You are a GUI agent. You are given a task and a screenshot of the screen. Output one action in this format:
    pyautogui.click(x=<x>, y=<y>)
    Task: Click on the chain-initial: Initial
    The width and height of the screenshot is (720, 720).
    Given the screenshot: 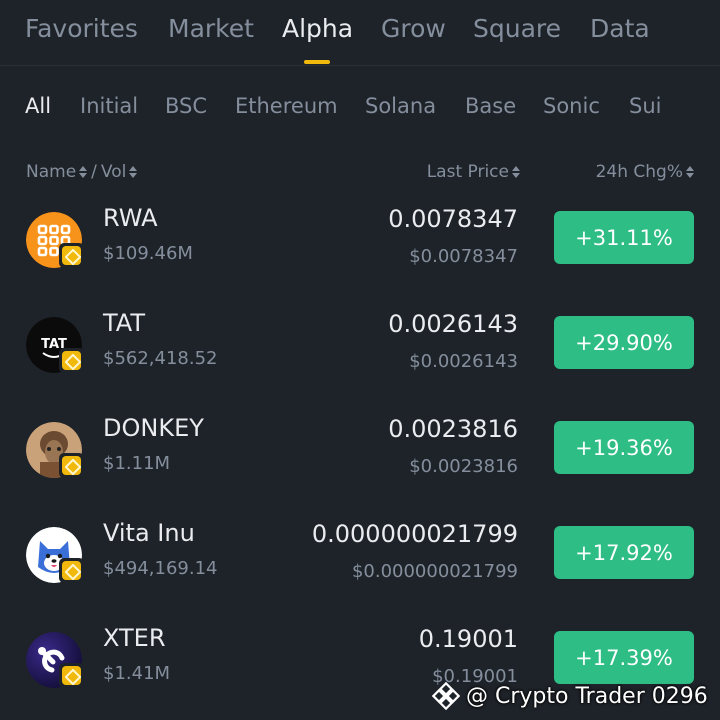 What is the action you would take?
    pyautogui.click(x=109, y=106)
    